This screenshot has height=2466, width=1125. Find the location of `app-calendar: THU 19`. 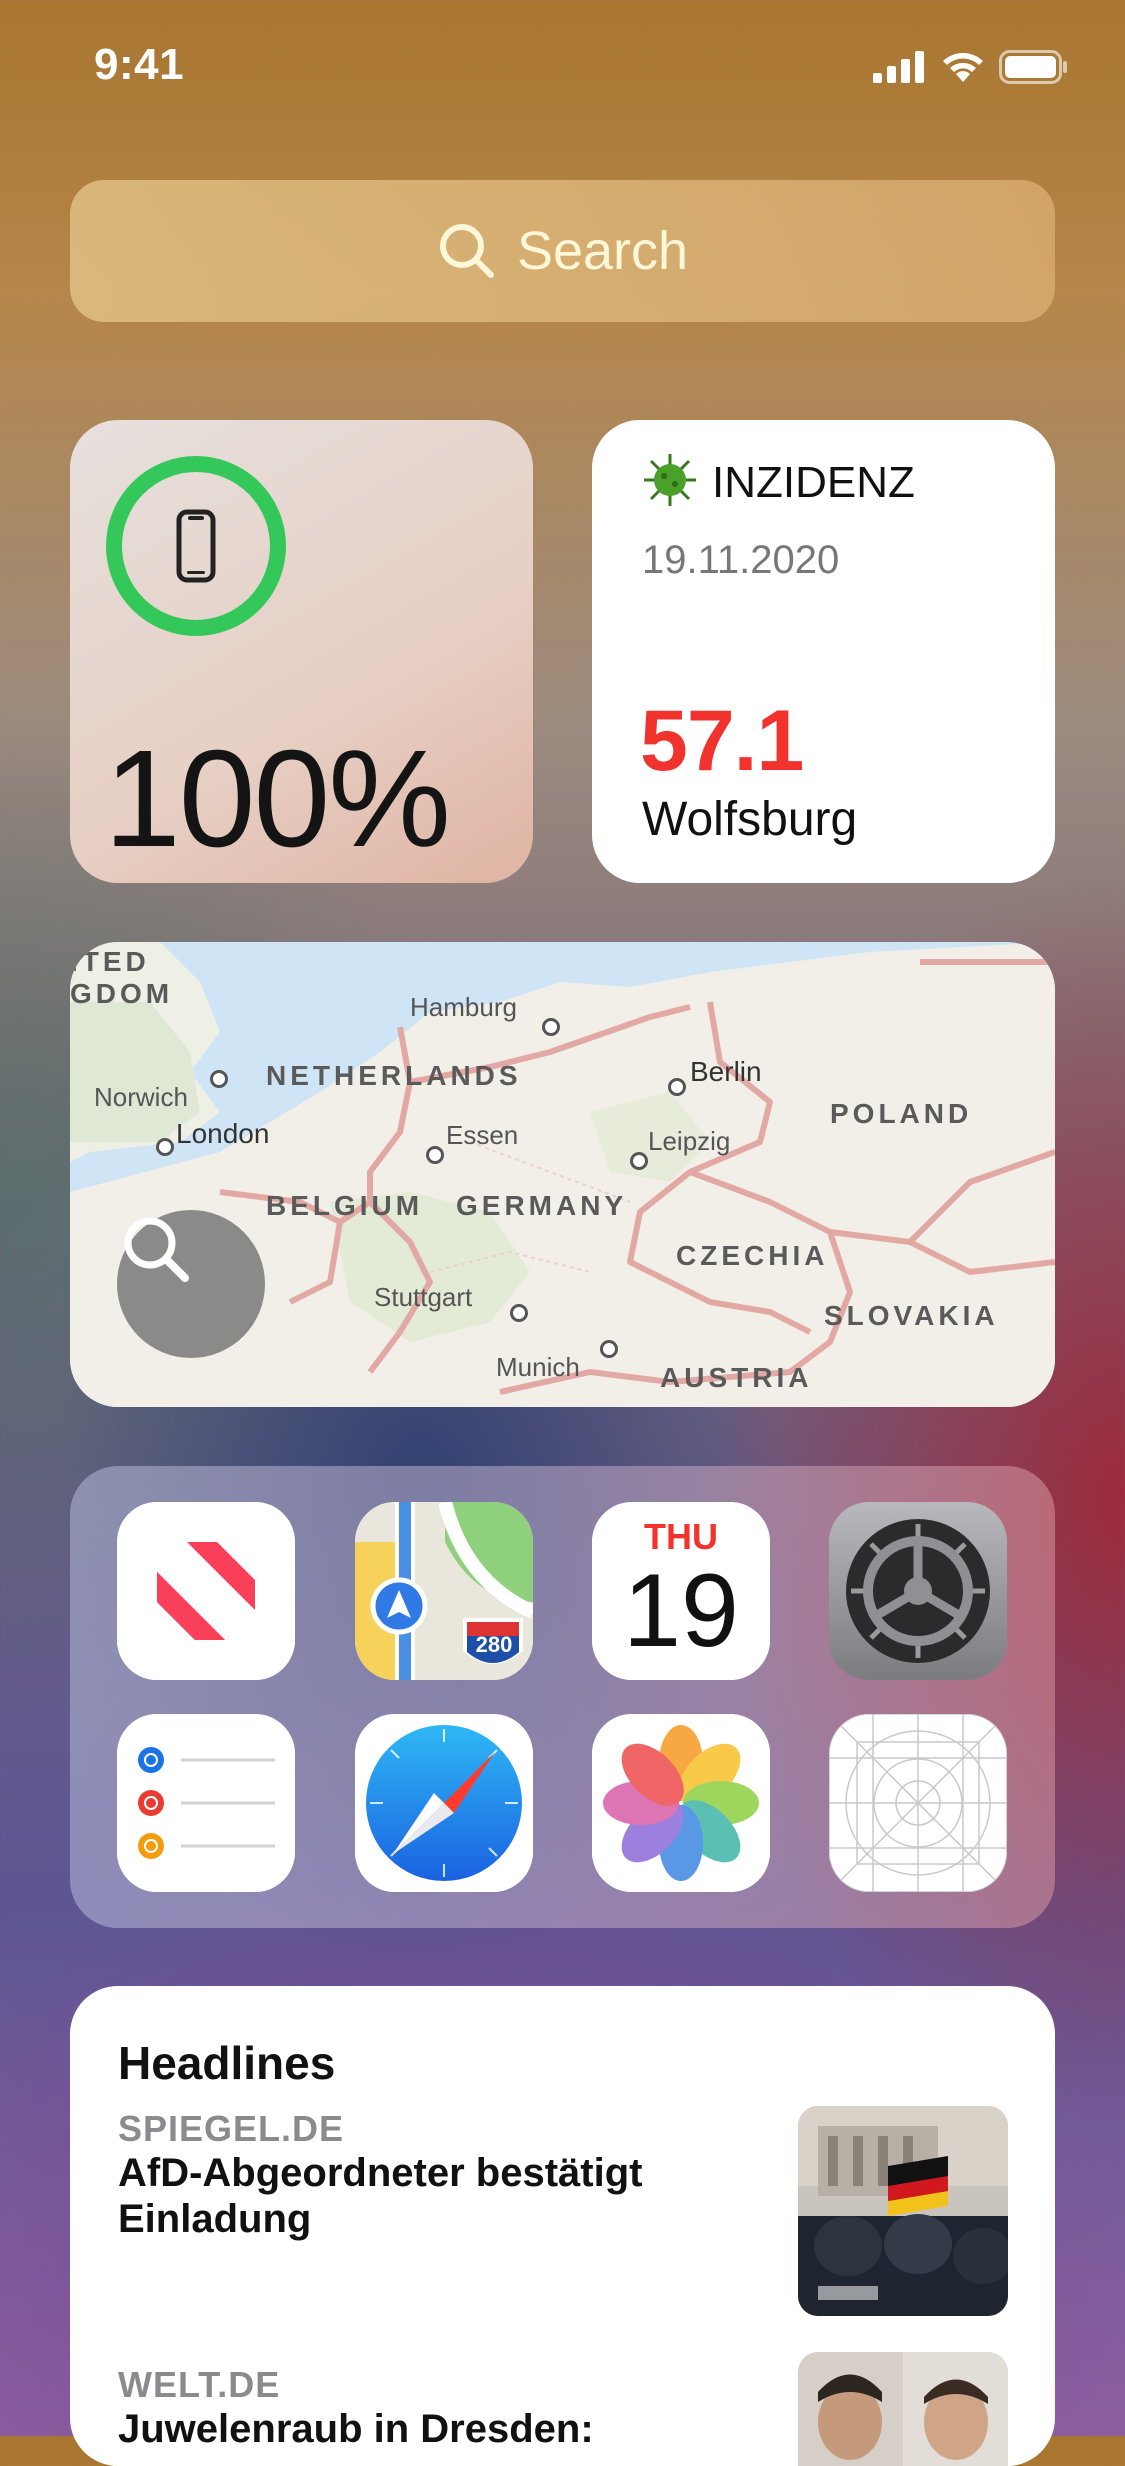

app-calendar: THU 19 is located at coordinates (681, 1591).